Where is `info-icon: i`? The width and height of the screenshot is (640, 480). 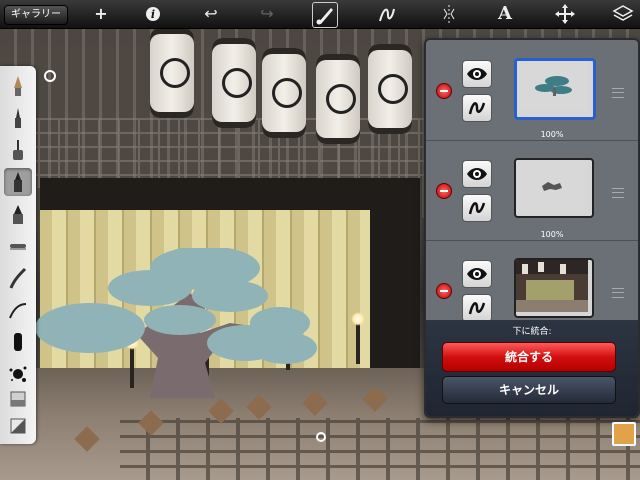 info-icon: i is located at coordinates (153, 14).